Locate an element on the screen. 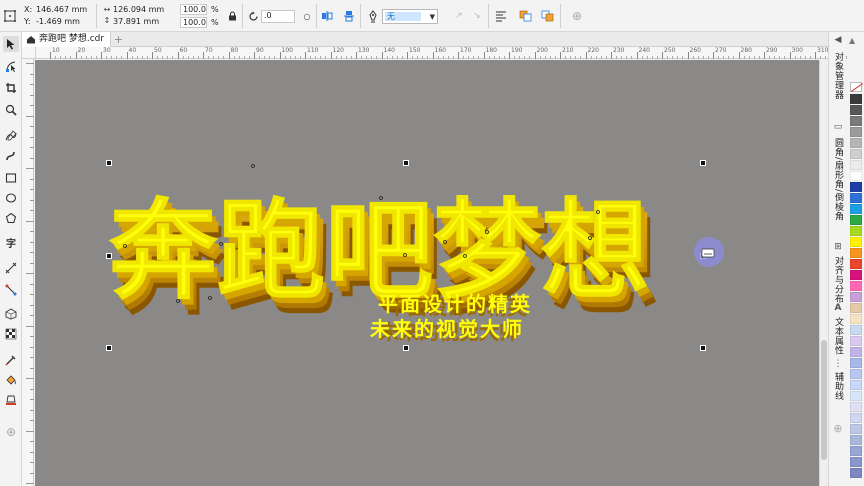  mirror-horizontal-icon is located at coordinates (327, 16).